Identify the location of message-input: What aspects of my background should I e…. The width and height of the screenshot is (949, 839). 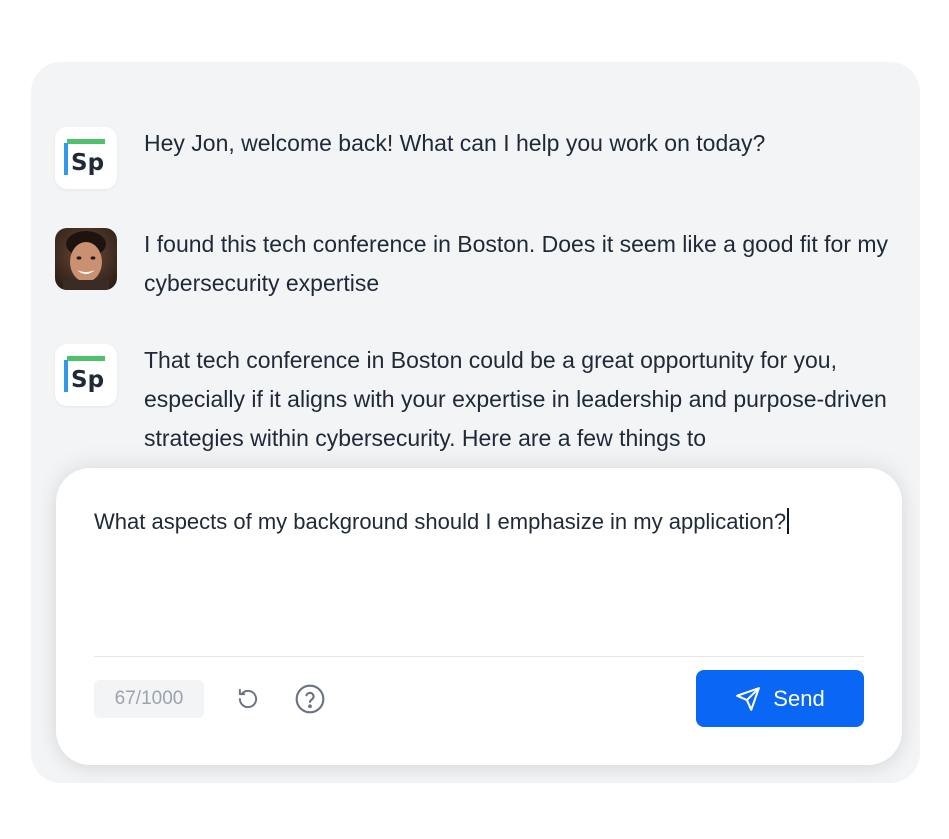
(442, 521).